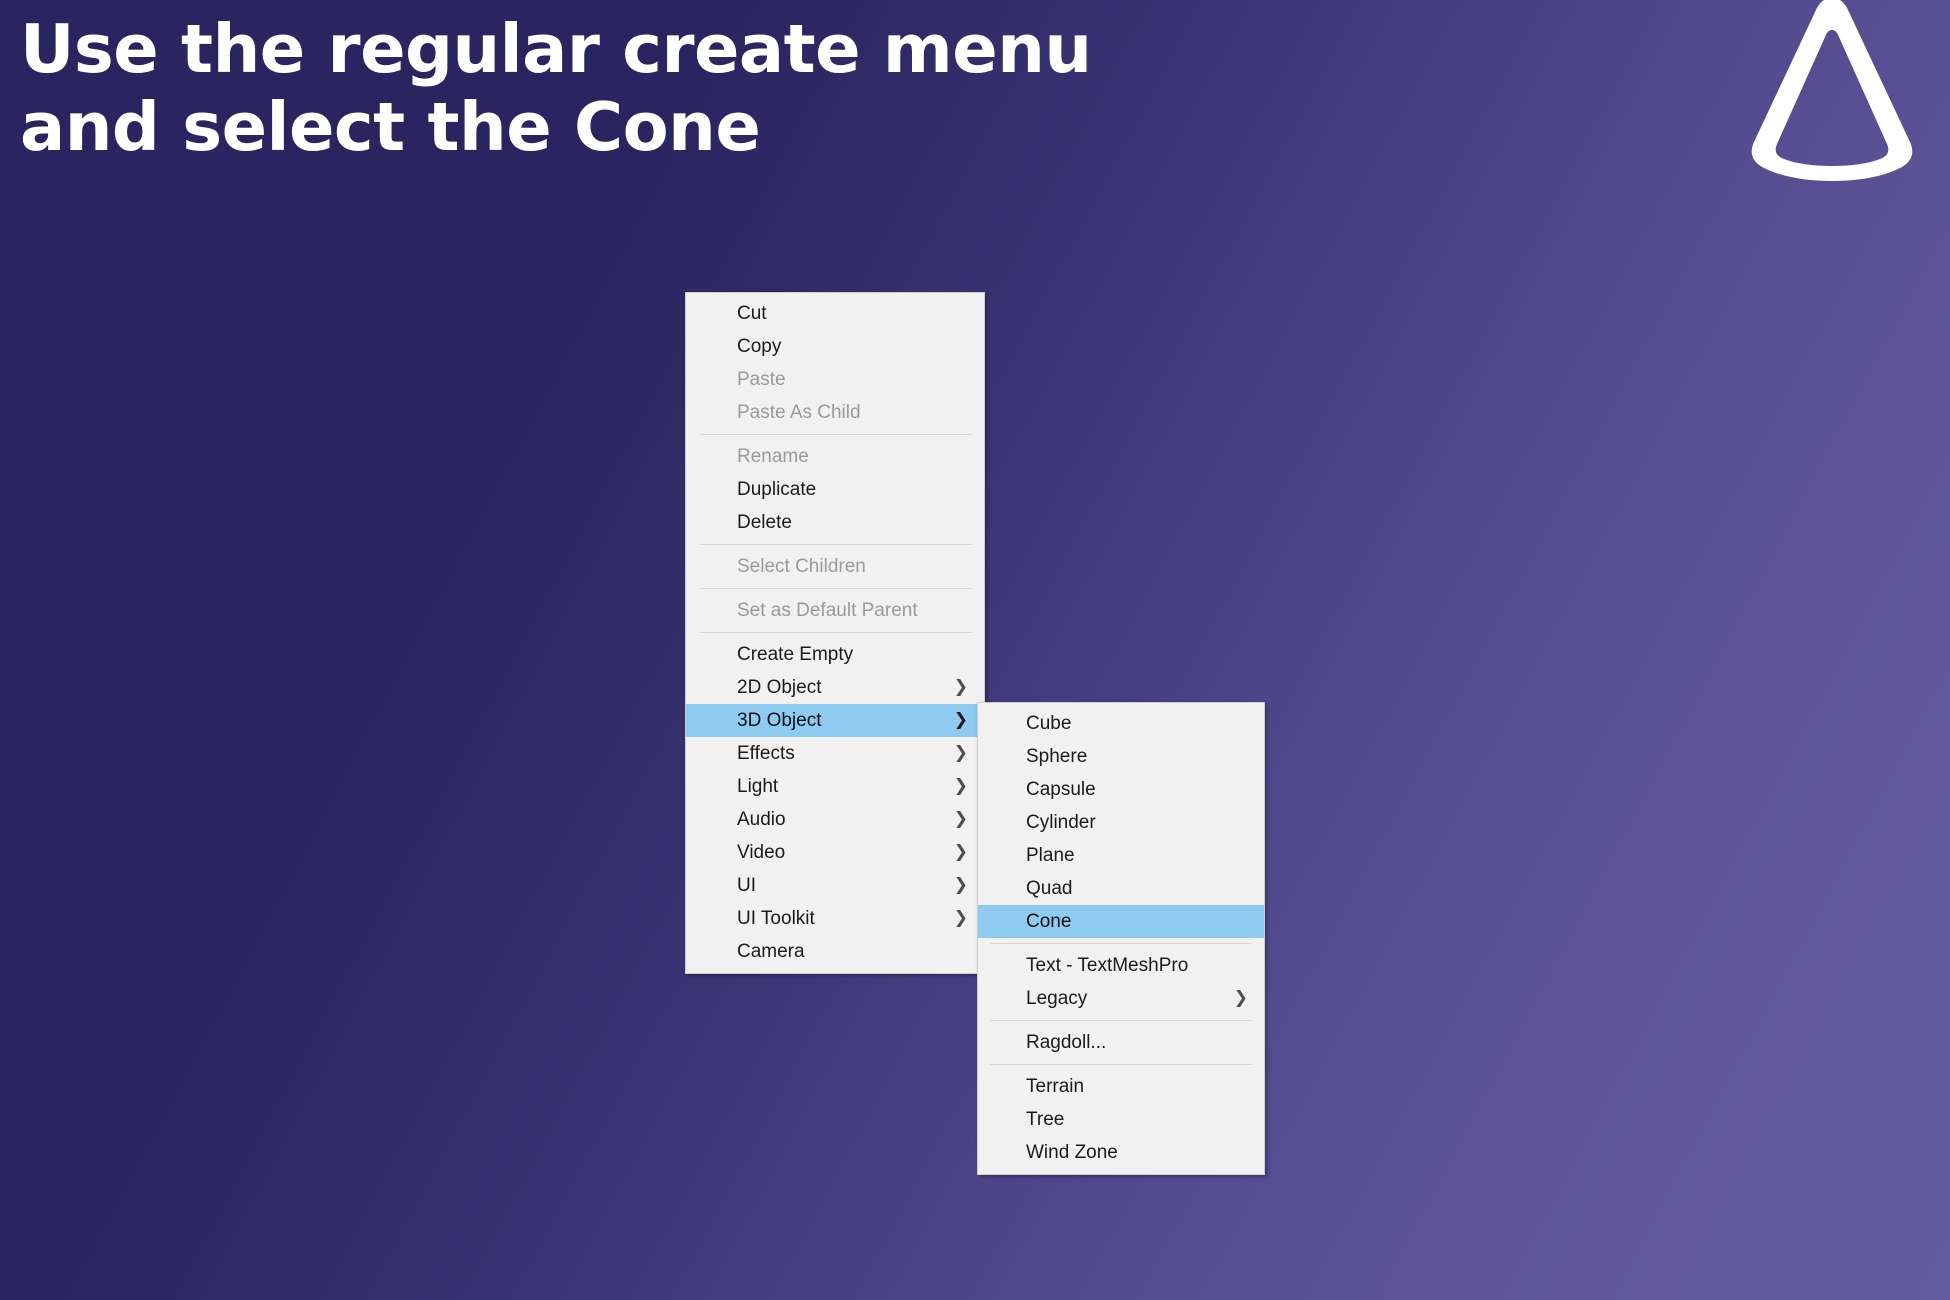 The height and width of the screenshot is (1300, 1950). I want to click on submenu-item-capsule: Capsule, so click(1121, 789).